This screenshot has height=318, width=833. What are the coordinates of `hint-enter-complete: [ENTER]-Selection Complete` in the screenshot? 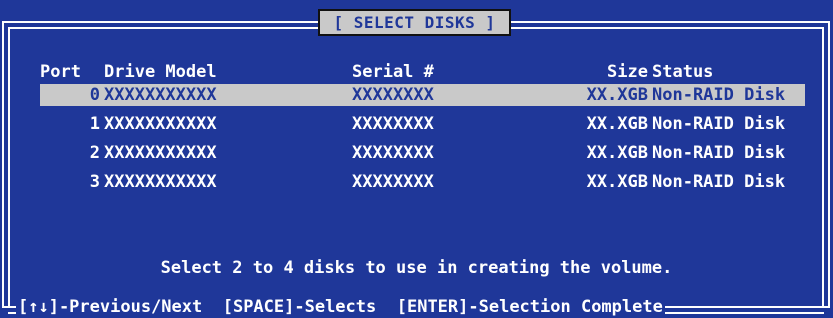 It's located at (529, 307).